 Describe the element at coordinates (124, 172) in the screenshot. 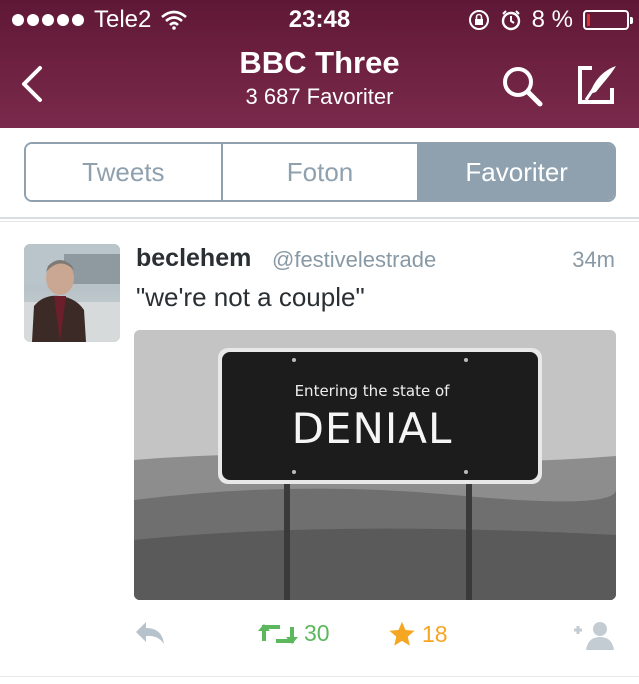

I see `tab-tweets: Tweets` at that location.